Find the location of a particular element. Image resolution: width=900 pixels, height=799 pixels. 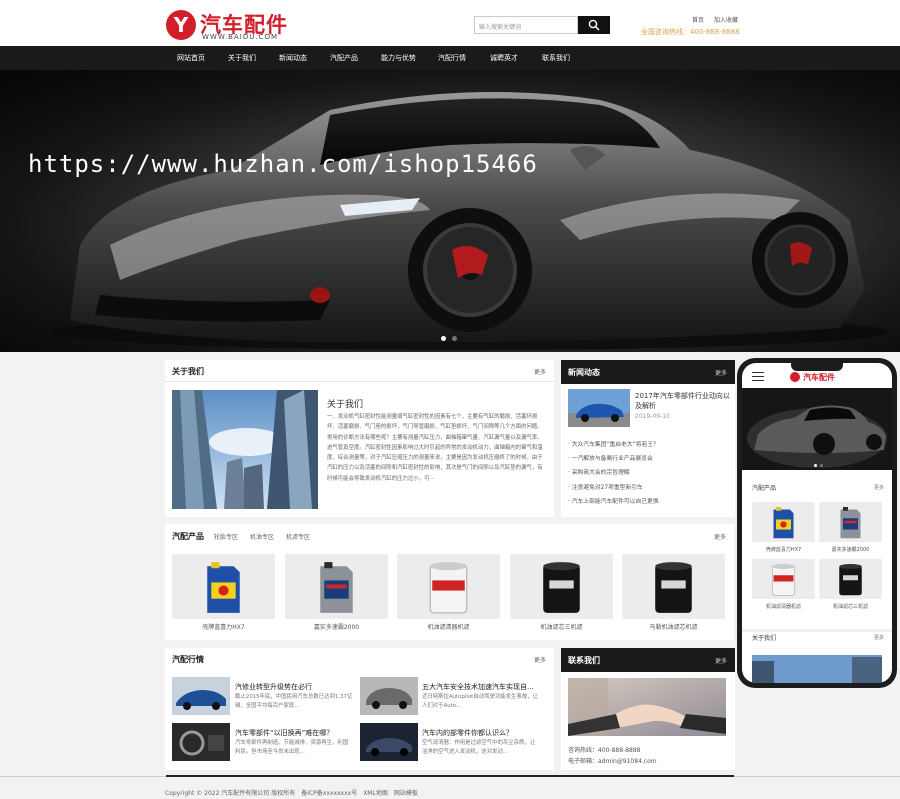

mobile-divider is located at coordinates (817, 630).